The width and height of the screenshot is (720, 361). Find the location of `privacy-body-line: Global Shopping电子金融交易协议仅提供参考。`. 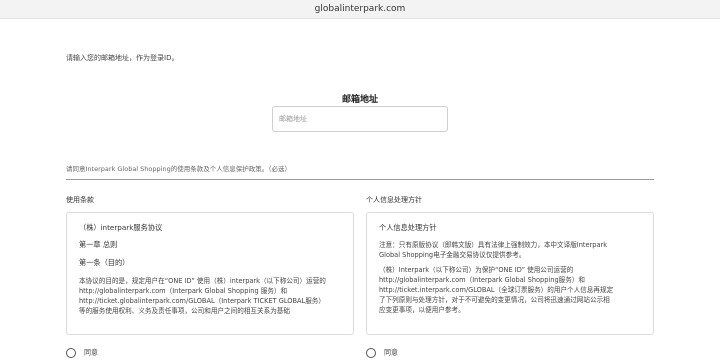

privacy-body-line: Global Shopping电子金融交易协议仅提供参考。 is located at coordinates (452, 255).